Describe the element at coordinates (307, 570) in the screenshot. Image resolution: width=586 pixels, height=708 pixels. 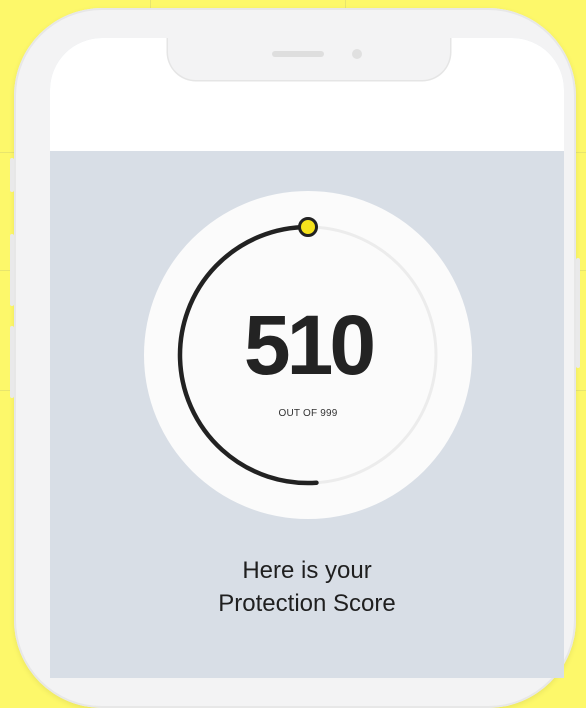
I see `caption-line-1: Here is your` at that location.